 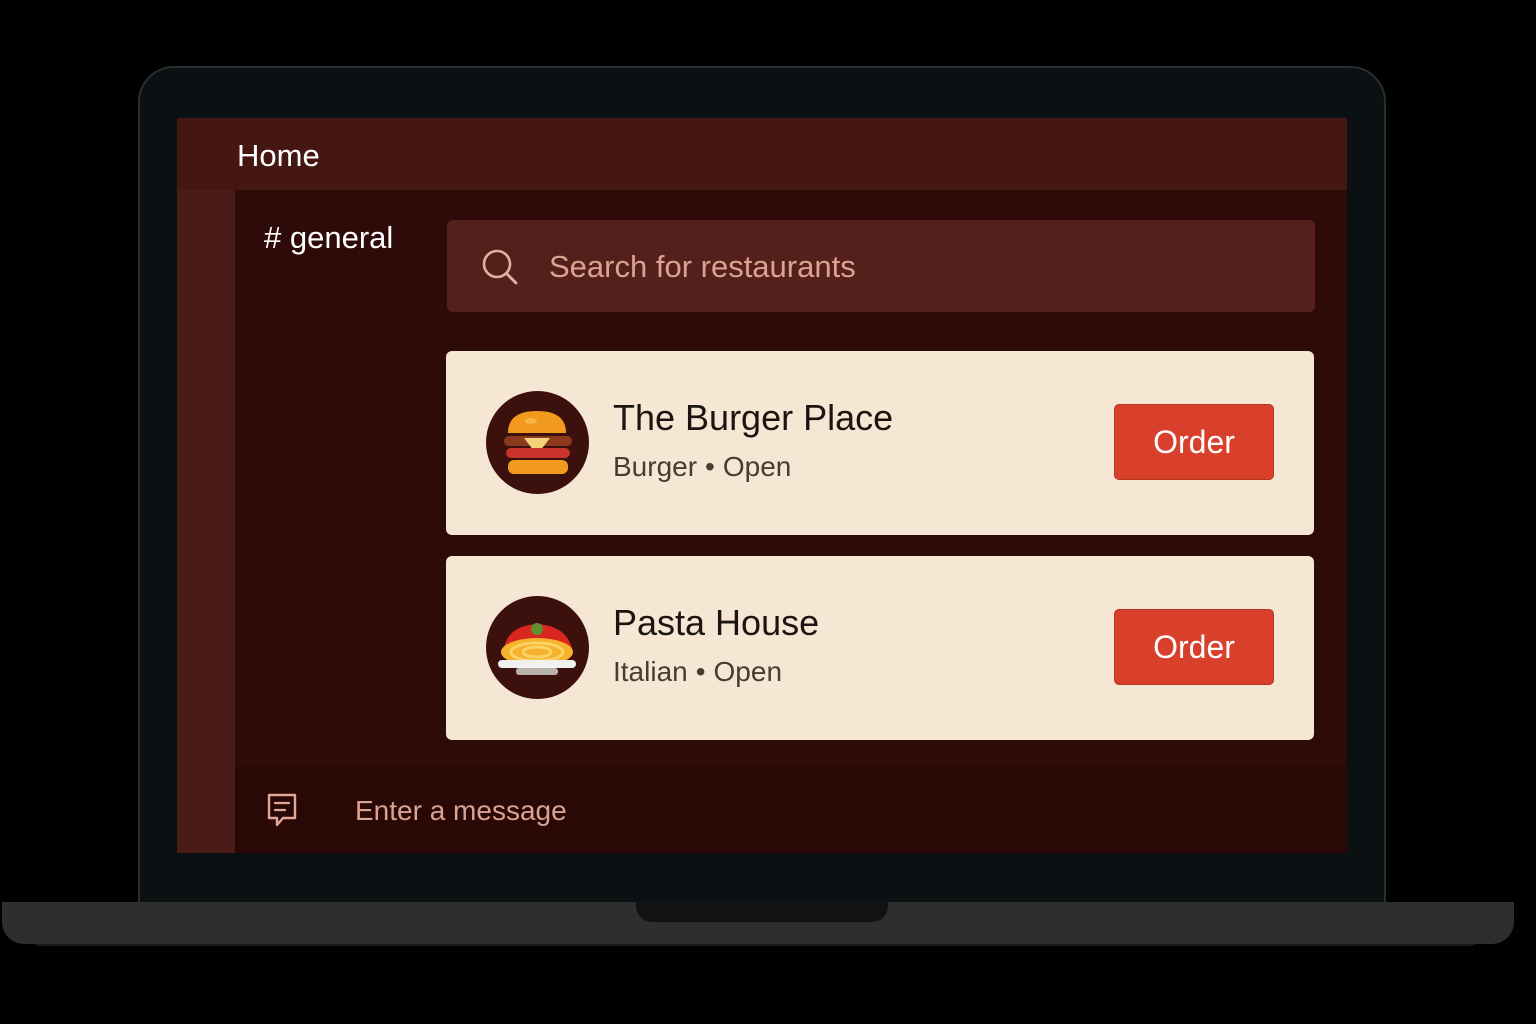 What do you see at coordinates (206, 521) in the screenshot?
I see `sidebar-rail` at bounding box center [206, 521].